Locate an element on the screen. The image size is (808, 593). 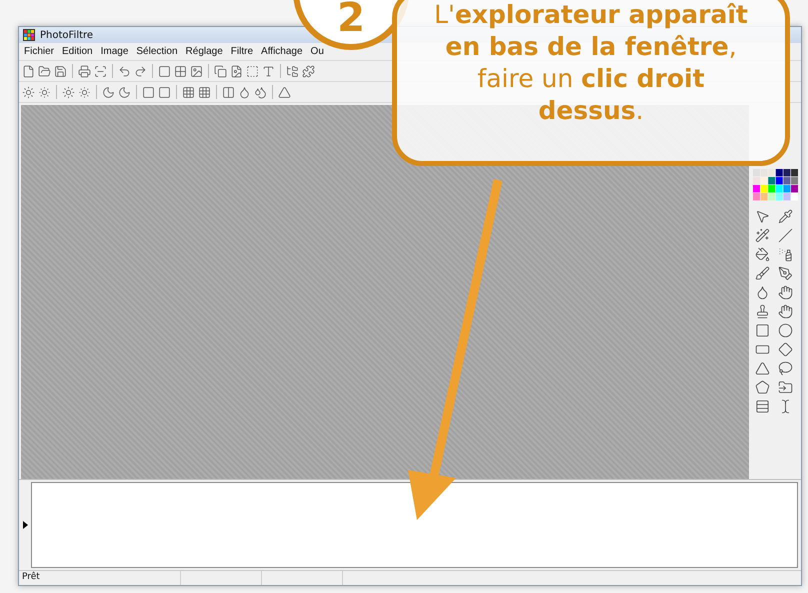
new-file-icon is located at coordinates (28, 71).